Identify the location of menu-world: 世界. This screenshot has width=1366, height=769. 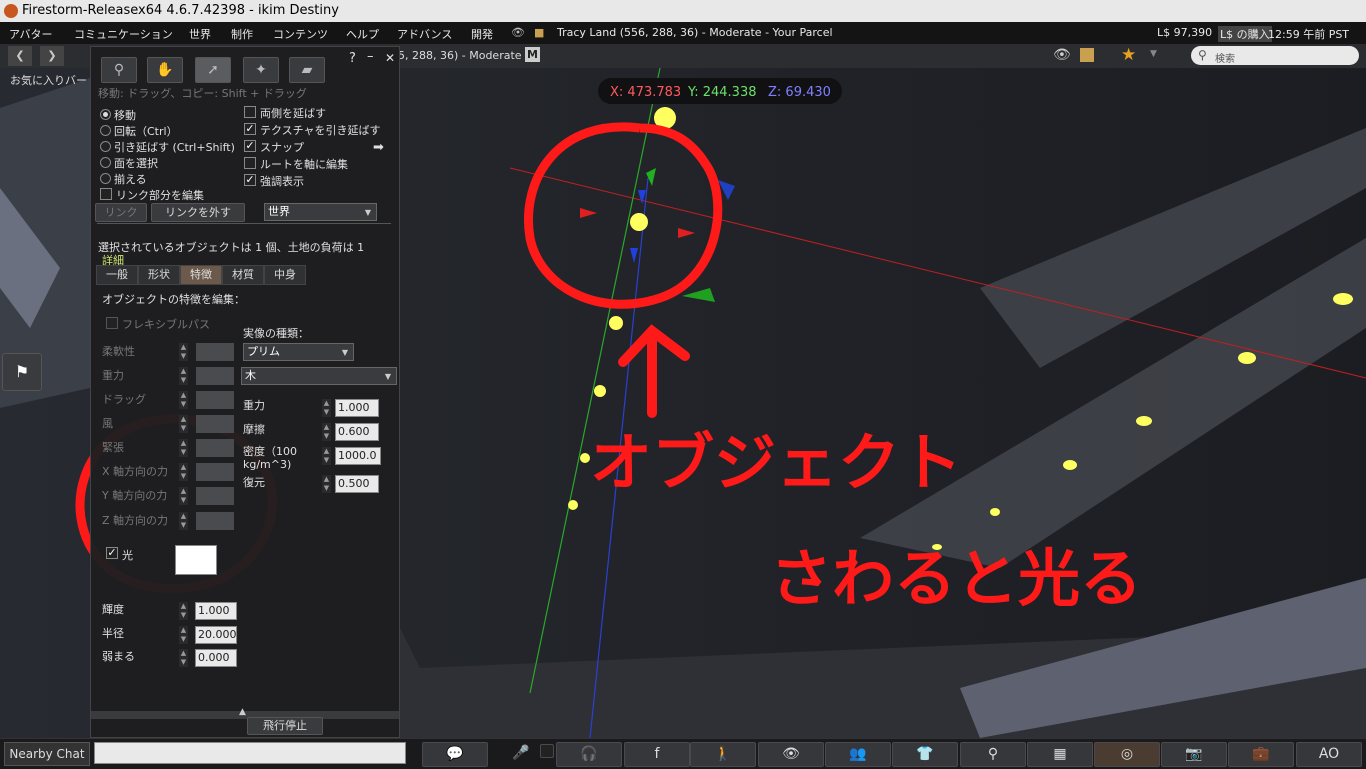
(200, 34).